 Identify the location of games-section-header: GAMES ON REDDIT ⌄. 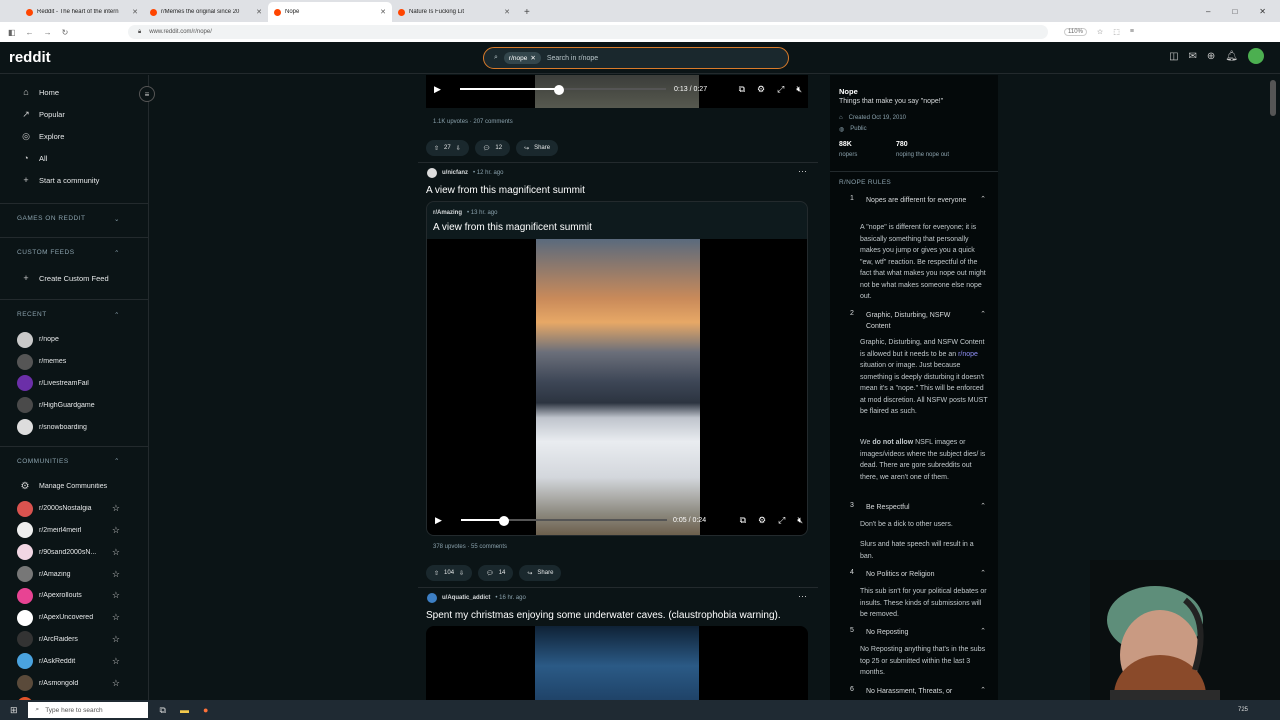
(74, 218).